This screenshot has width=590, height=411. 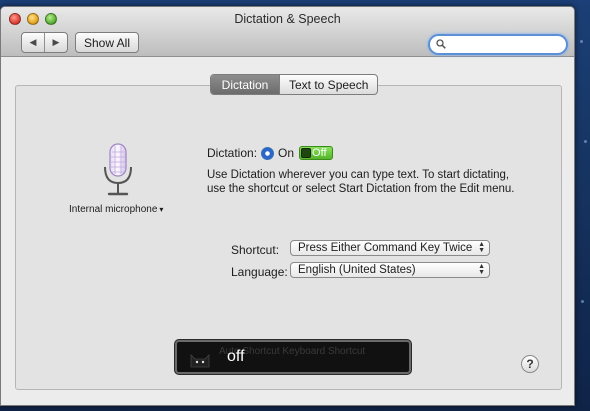 What do you see at coordinates (319, 153) in the screenshot?
I see `toggle-off-label: Off` at bounding box center [319, 153].